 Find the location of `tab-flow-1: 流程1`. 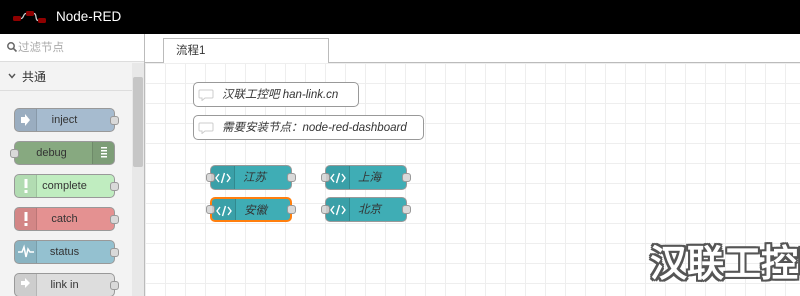

tab-flow-1: 流程1 is located at coordinates (246, 51).